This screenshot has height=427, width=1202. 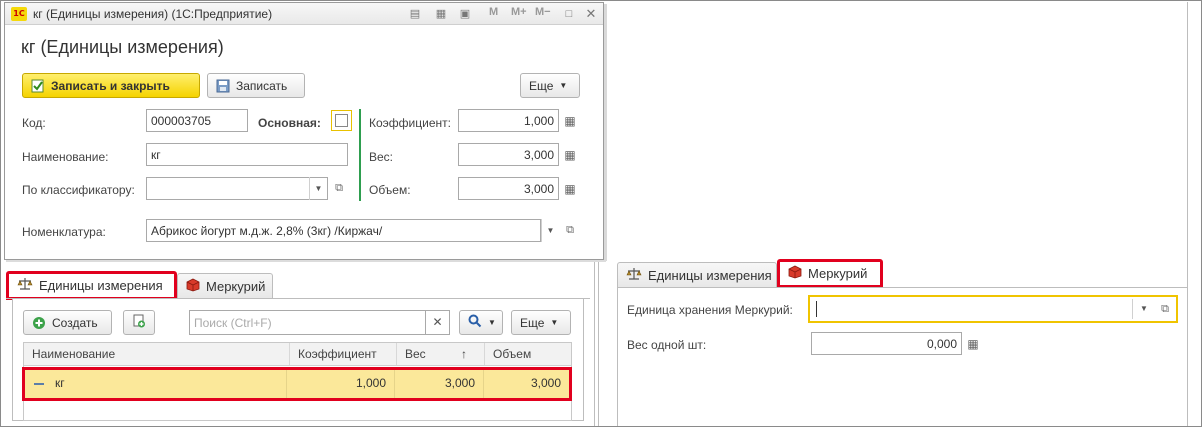 What do you see at coordinates (318, 188) in the screenshot?
I see `classifier-dropdown-icon: ▼` at bounding box center [318, 188].